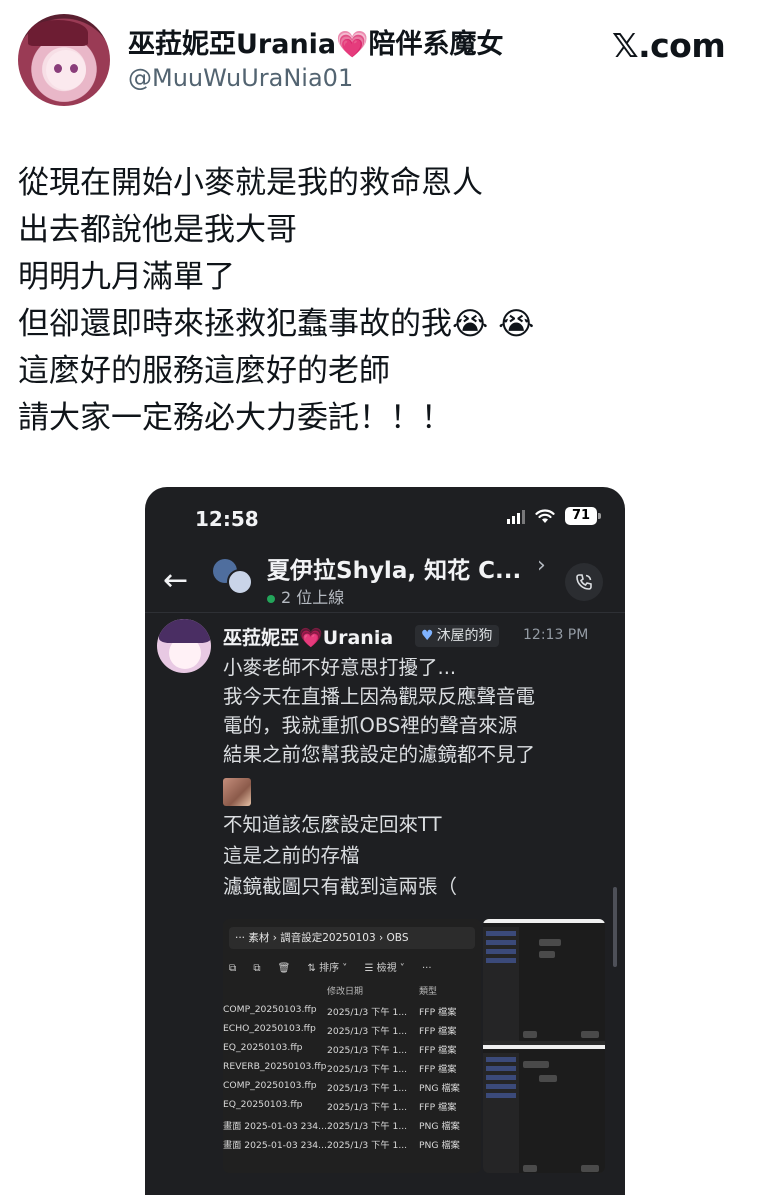 The width and height of the screenshot is (768, 1195). Describe the element at coordinates (232, 44) in the screenshot. I see `author-name-text: 巫菈妮亞Urania` at that location.